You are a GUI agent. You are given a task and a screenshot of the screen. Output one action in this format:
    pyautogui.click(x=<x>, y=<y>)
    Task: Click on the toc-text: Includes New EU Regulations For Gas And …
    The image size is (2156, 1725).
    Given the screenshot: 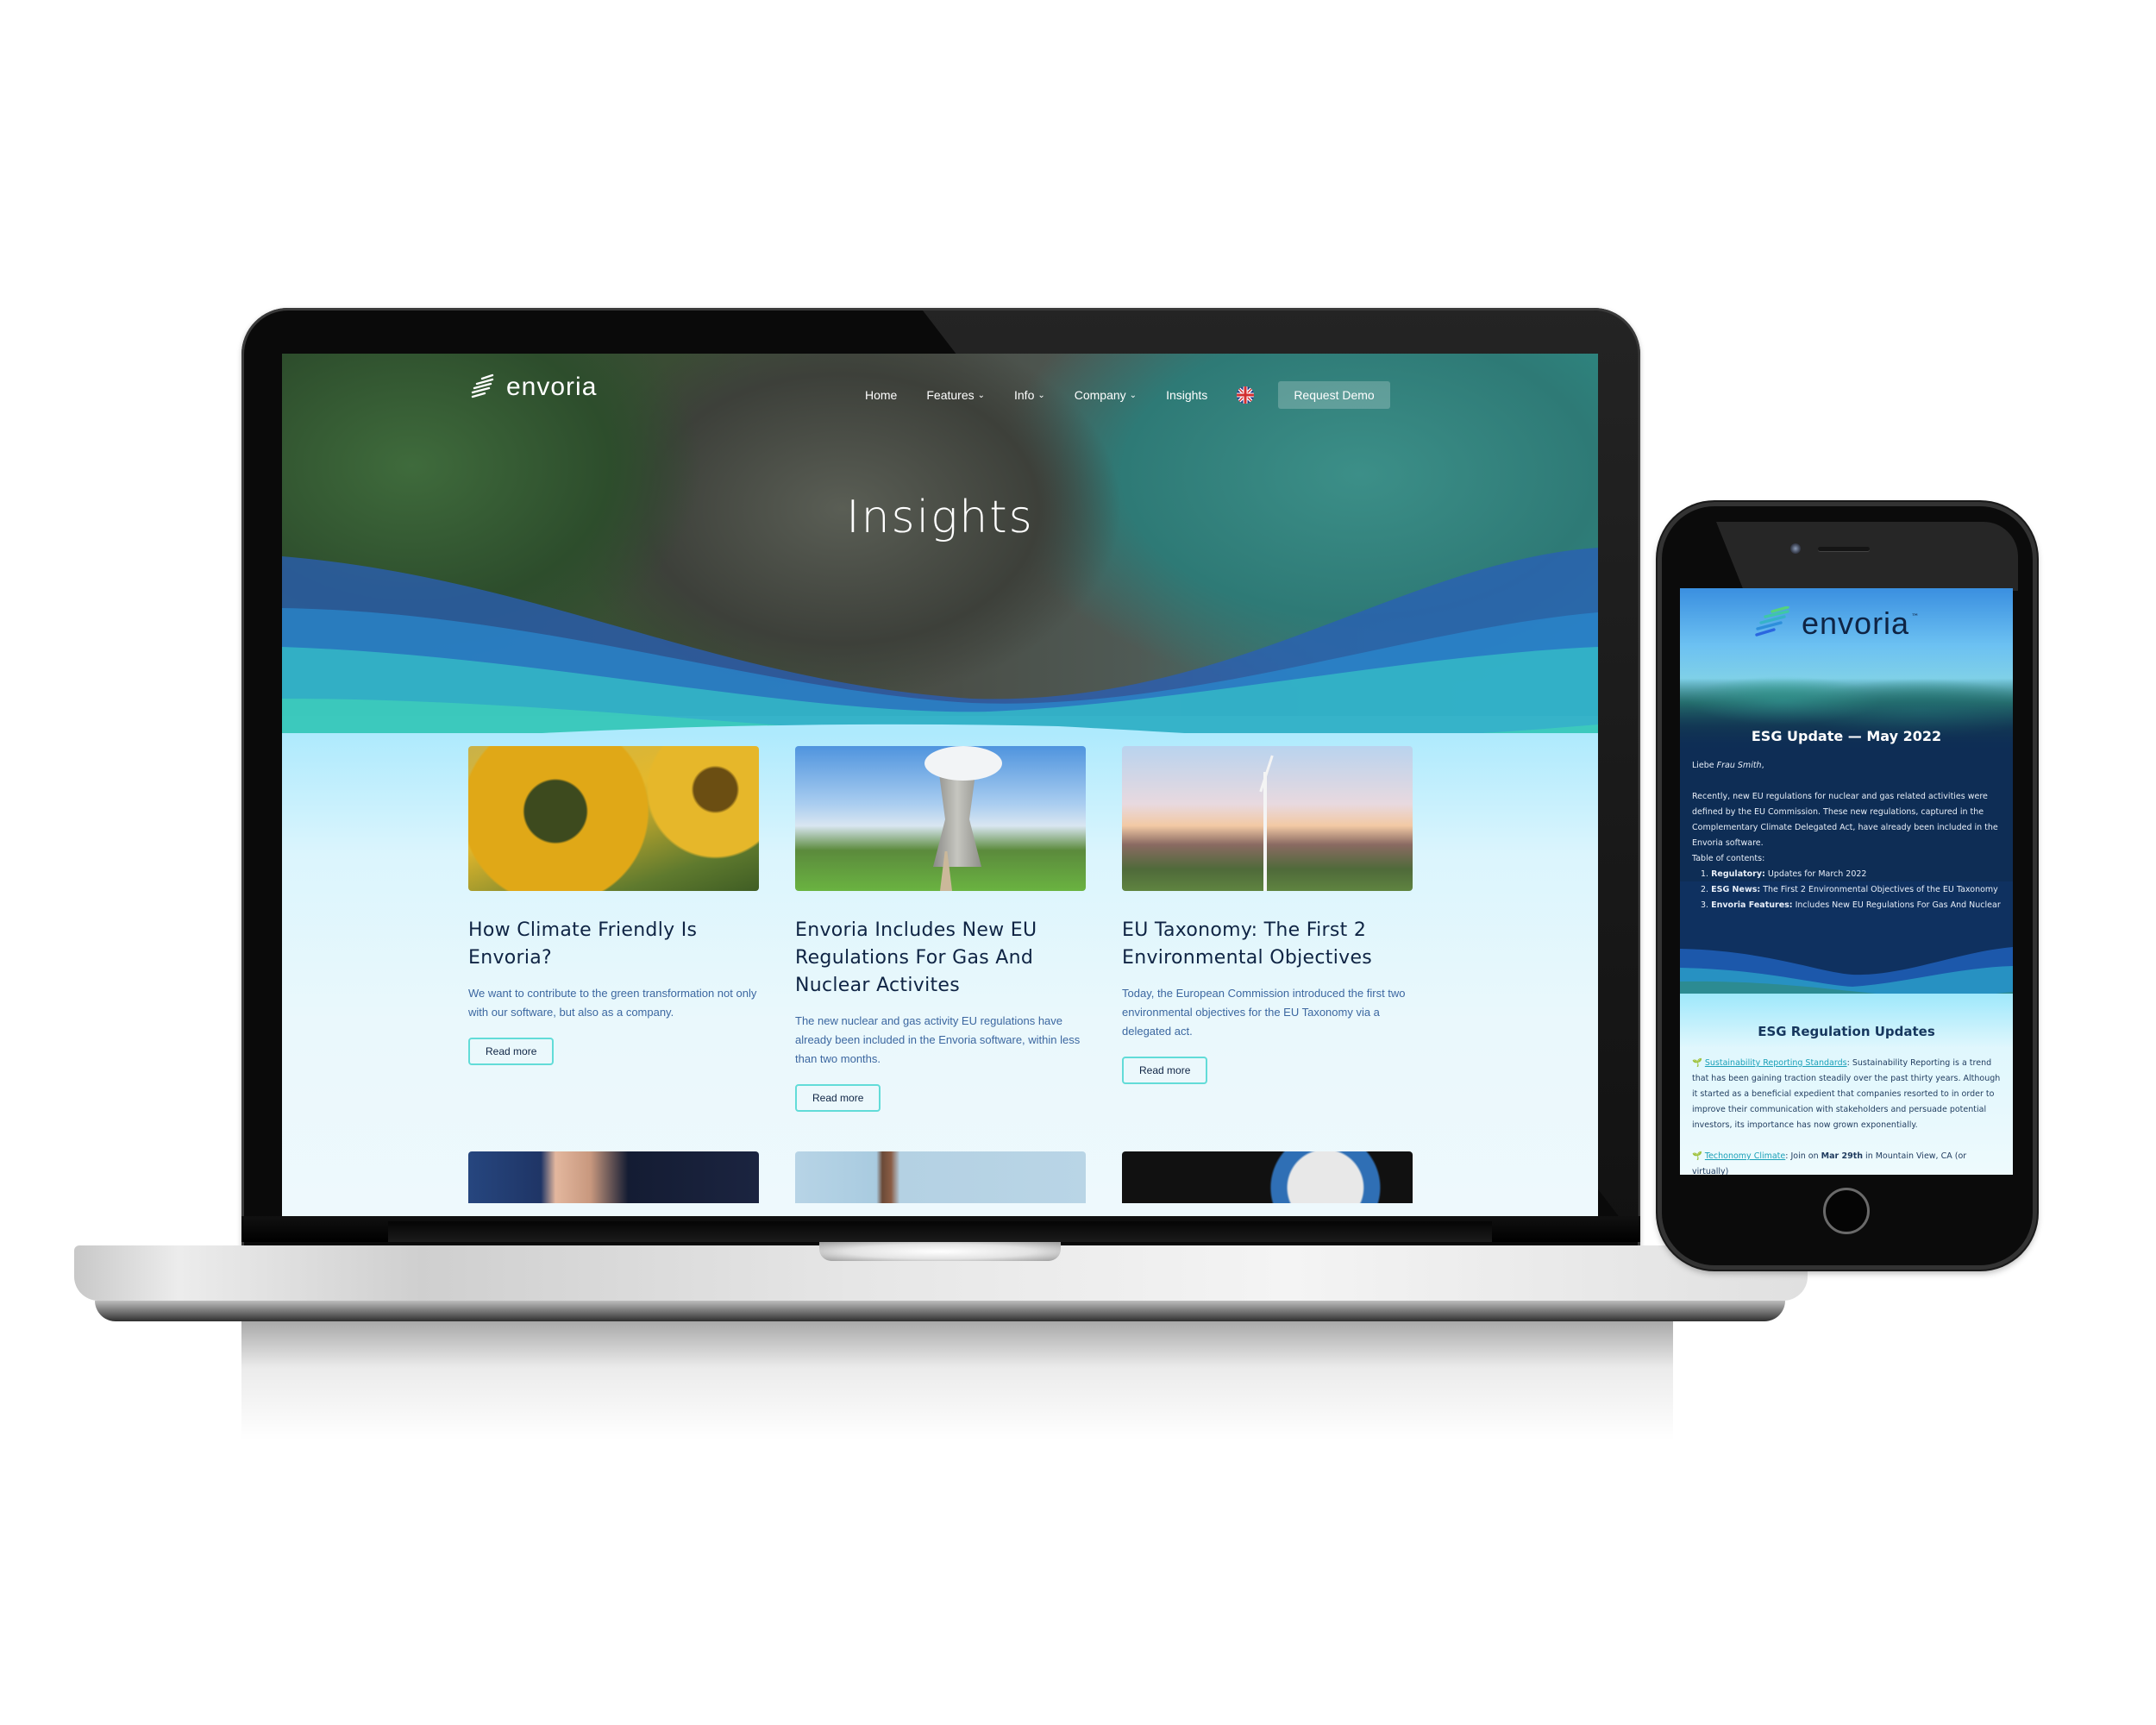 What is the action you would take?
    pyautogui.click(x=1896, y=905)
    